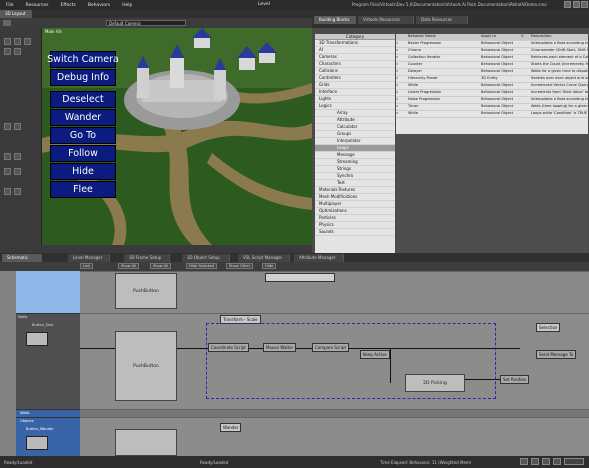 The width and height of the screenshot is (589, 468). Describe the element at coordinates (355, 148) in the screenshot. I see `category-item: Loops` at that location.